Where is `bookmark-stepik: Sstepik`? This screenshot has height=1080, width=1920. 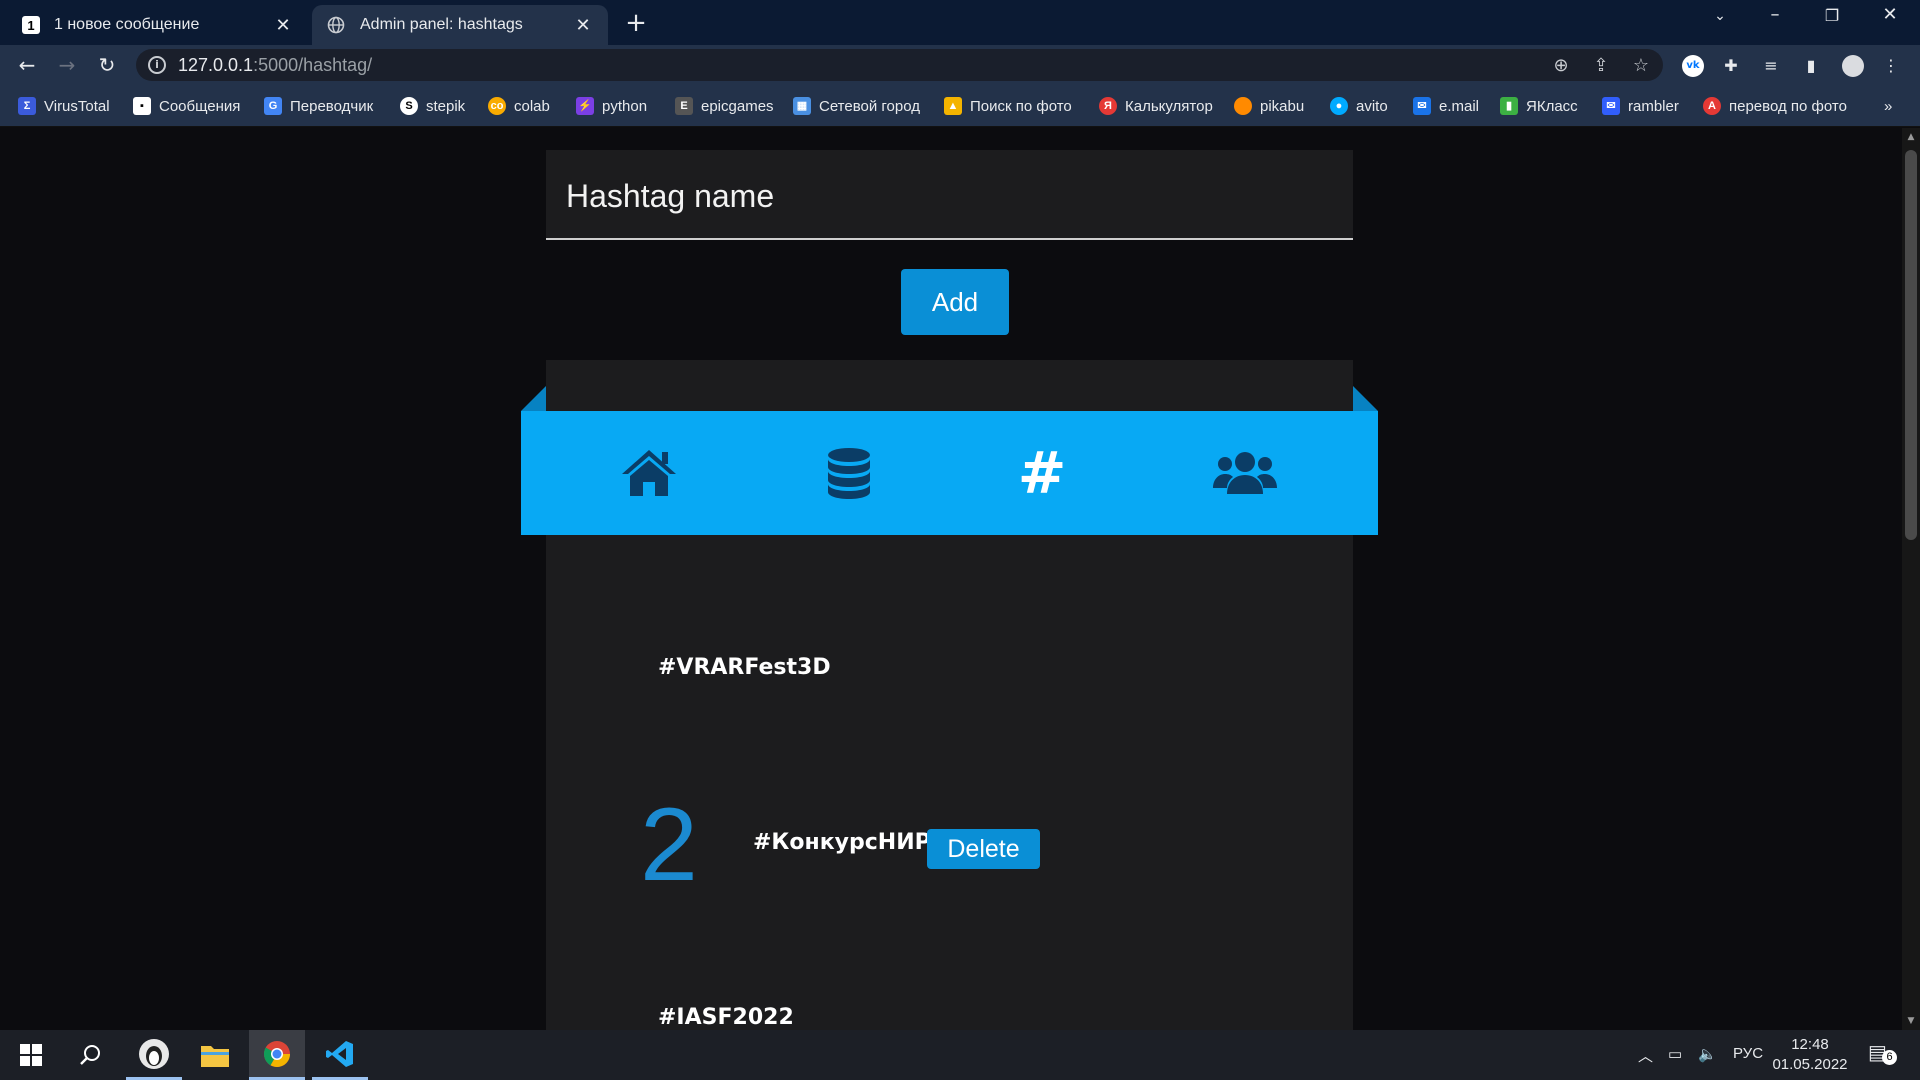
bookmark-stepik: Sstepik is located at coordinates (432, 106).